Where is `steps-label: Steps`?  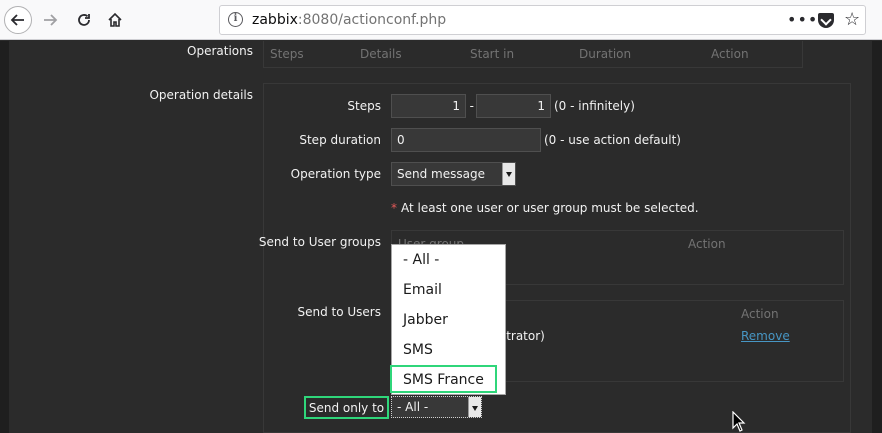
steps-label: Steps is located at coordinates (364, 106).